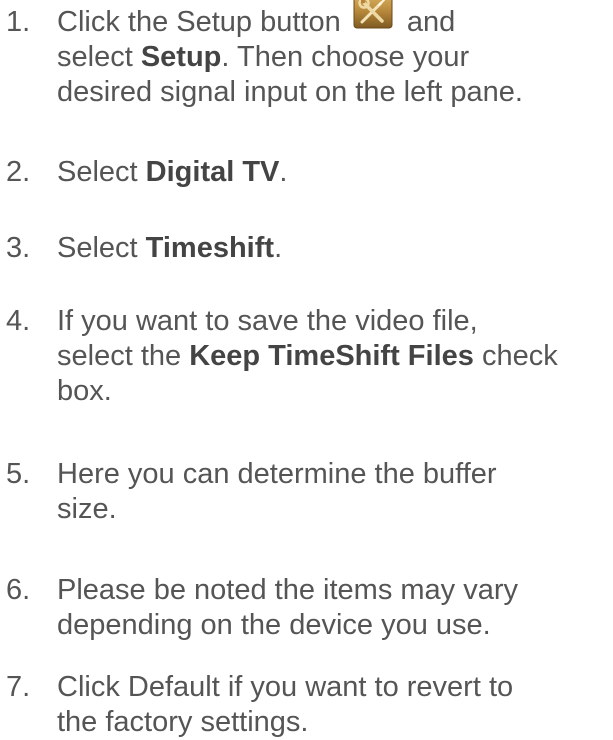 Image resolution: width=613 pixels, height=740 pixels. What do you see at coordinates (373, 14) in the screenshot?
I see `setup-tools-icon` at bounding box center [373, 14].